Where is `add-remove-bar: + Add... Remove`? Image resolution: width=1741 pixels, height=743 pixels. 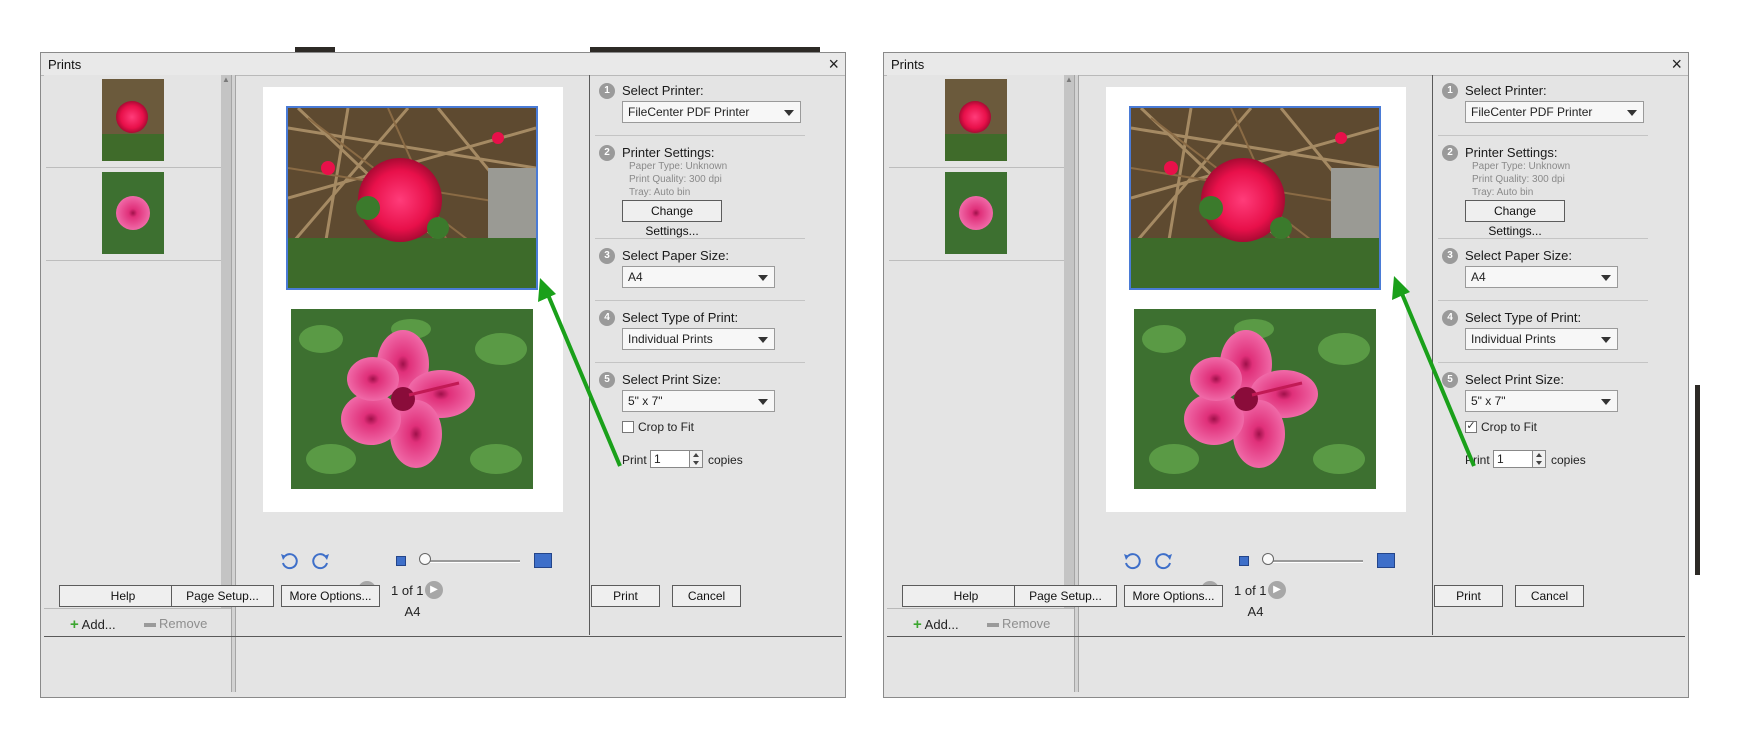 add-remove-bar: + Add... Remove is located at coordinates (137, 622).